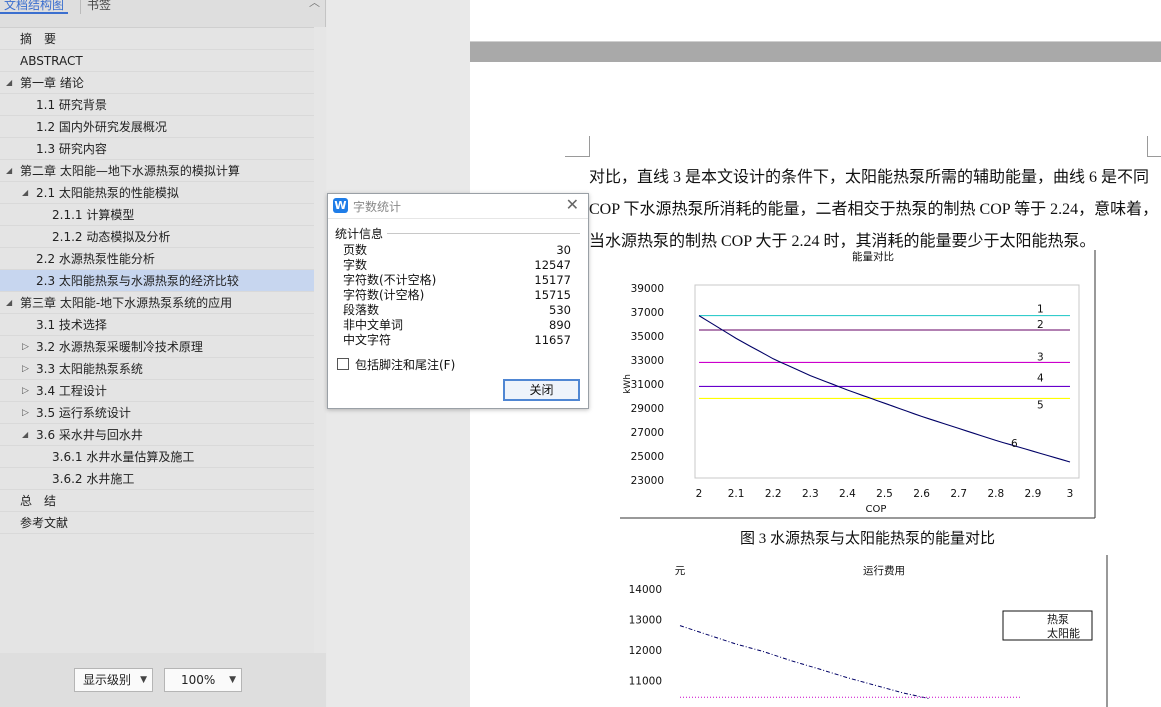 Image resolution: width=1161 pixels, height=707 pixels. What do you see at coordinates (34, 7) in the screenshot?
I see `tab-outline: 文档结构图` at bounding box center [34, 7].